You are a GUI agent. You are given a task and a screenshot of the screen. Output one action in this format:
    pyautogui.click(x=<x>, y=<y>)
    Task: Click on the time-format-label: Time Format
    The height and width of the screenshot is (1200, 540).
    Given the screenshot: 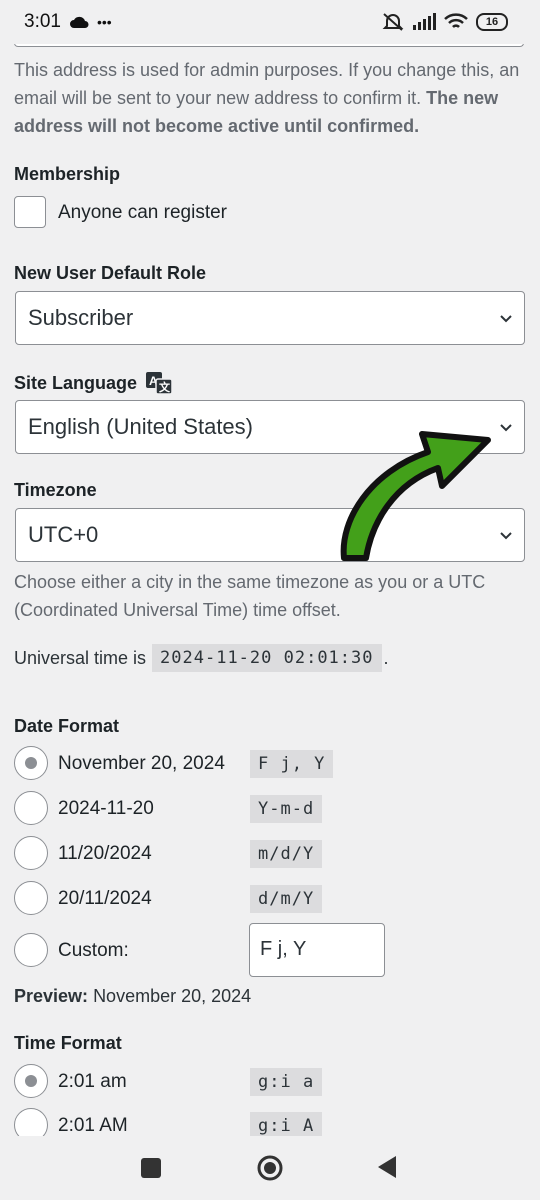 What is the action you would take?
    pyautogui.click(x=68, y=1043)
    